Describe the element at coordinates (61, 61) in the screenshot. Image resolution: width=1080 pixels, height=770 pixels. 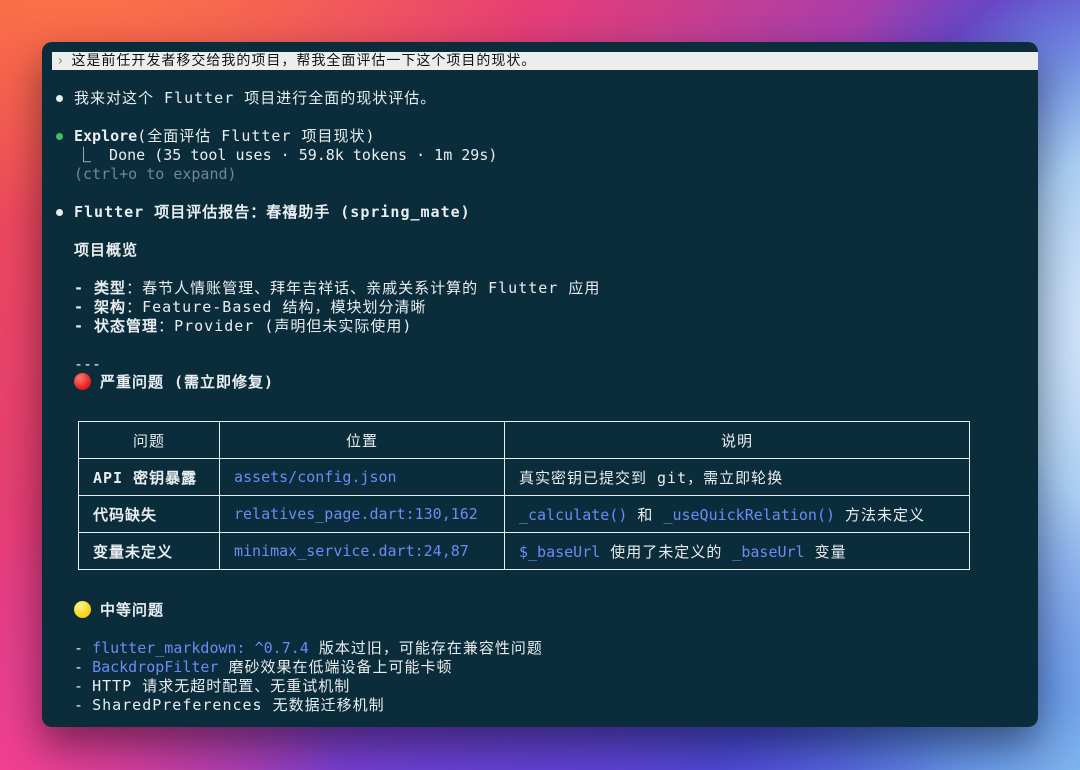
I see `prompt-chevron-icon: ›` at that location.